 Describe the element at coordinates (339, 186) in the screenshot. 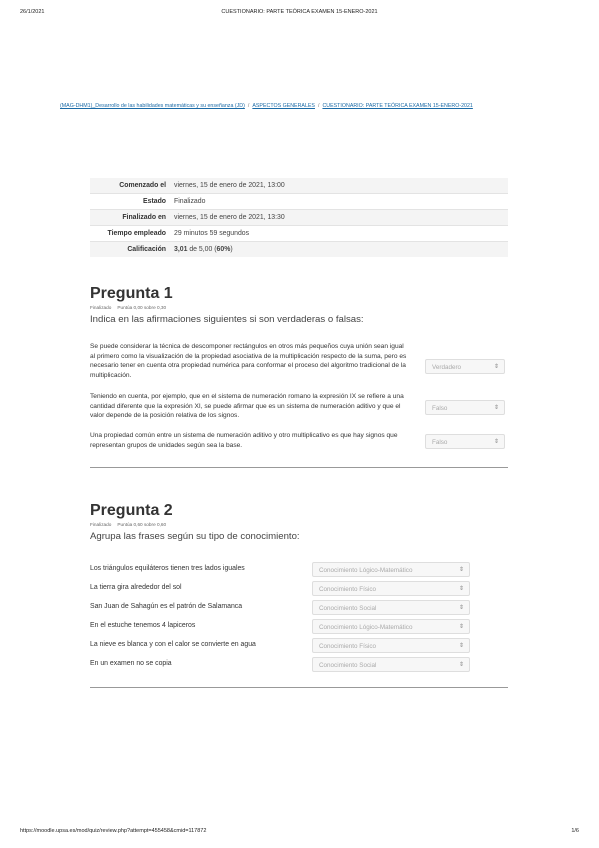

I see `summary-value: viernes, 15 de enero de 2021, 13:00` at that location.